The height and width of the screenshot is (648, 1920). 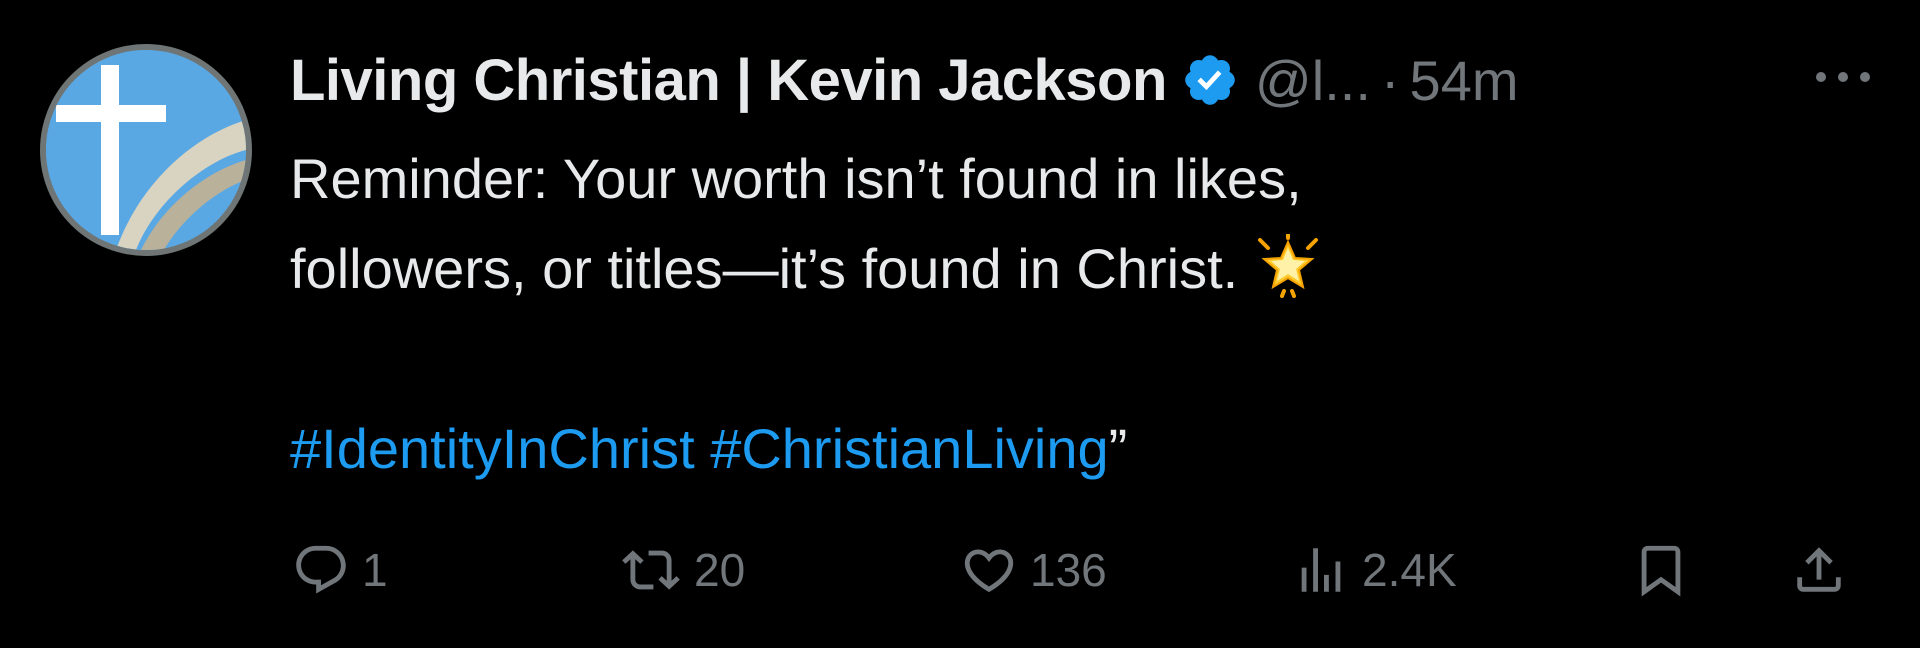 I want to click on timestamp: 54m, so click(x=1464, y=80).